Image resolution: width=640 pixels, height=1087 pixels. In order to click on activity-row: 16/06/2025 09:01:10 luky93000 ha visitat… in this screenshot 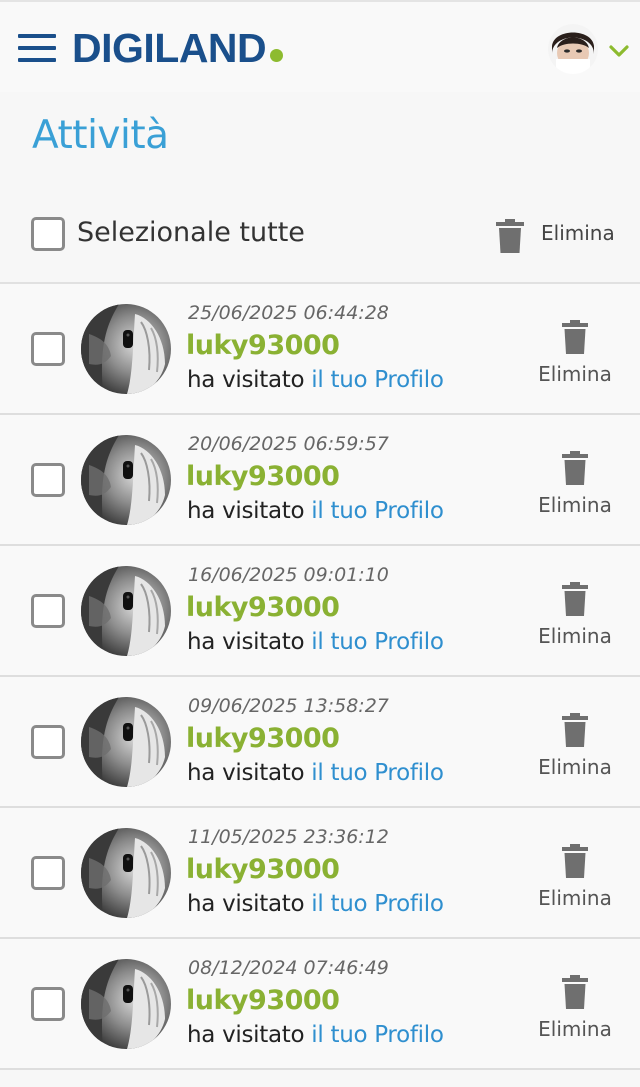, I will do `click(320, 611)`.